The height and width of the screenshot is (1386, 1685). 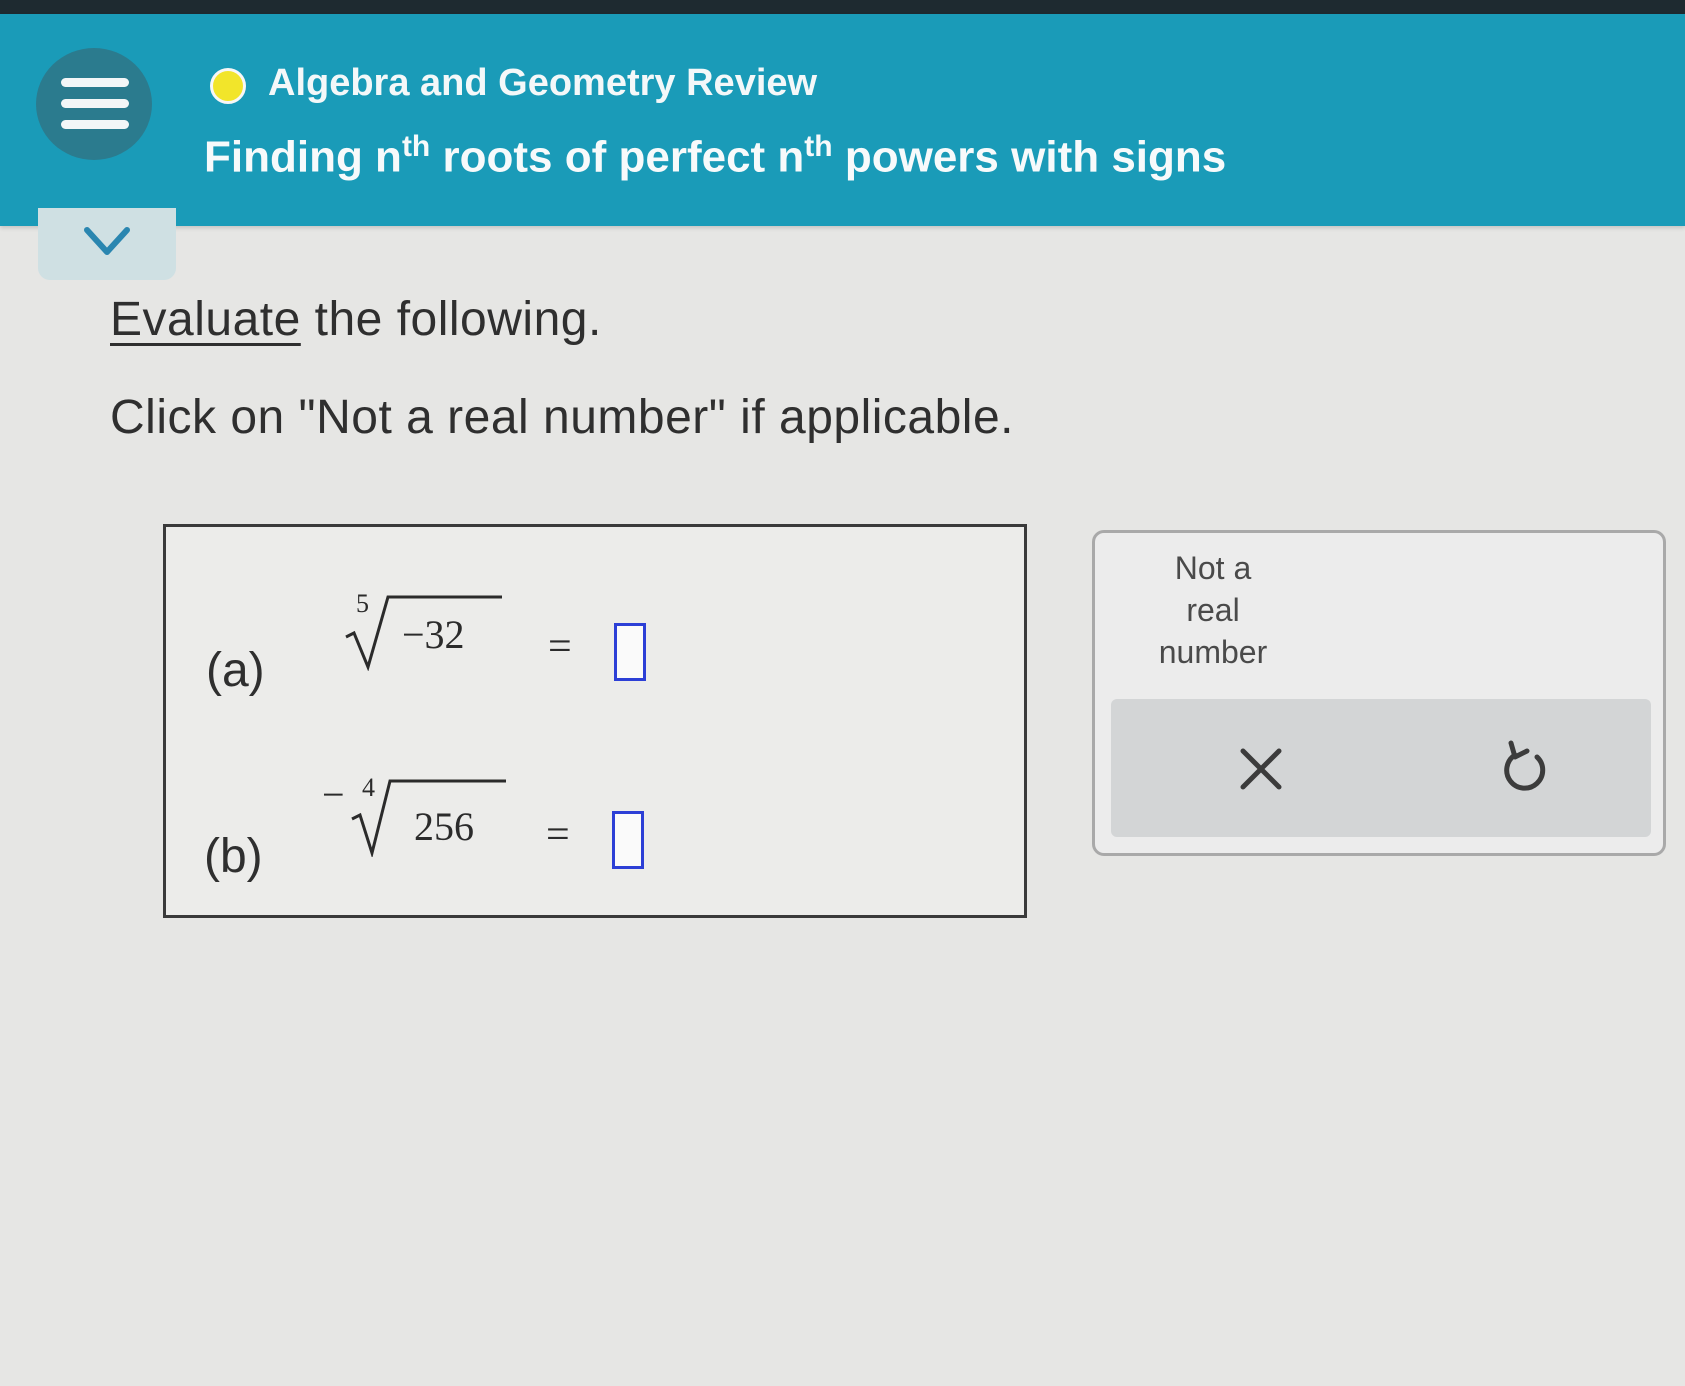 What do you see at coordinates (333, 794) in the screenshot?
I see `part-b-negative-sign: −` at bounding box center [333, 794].